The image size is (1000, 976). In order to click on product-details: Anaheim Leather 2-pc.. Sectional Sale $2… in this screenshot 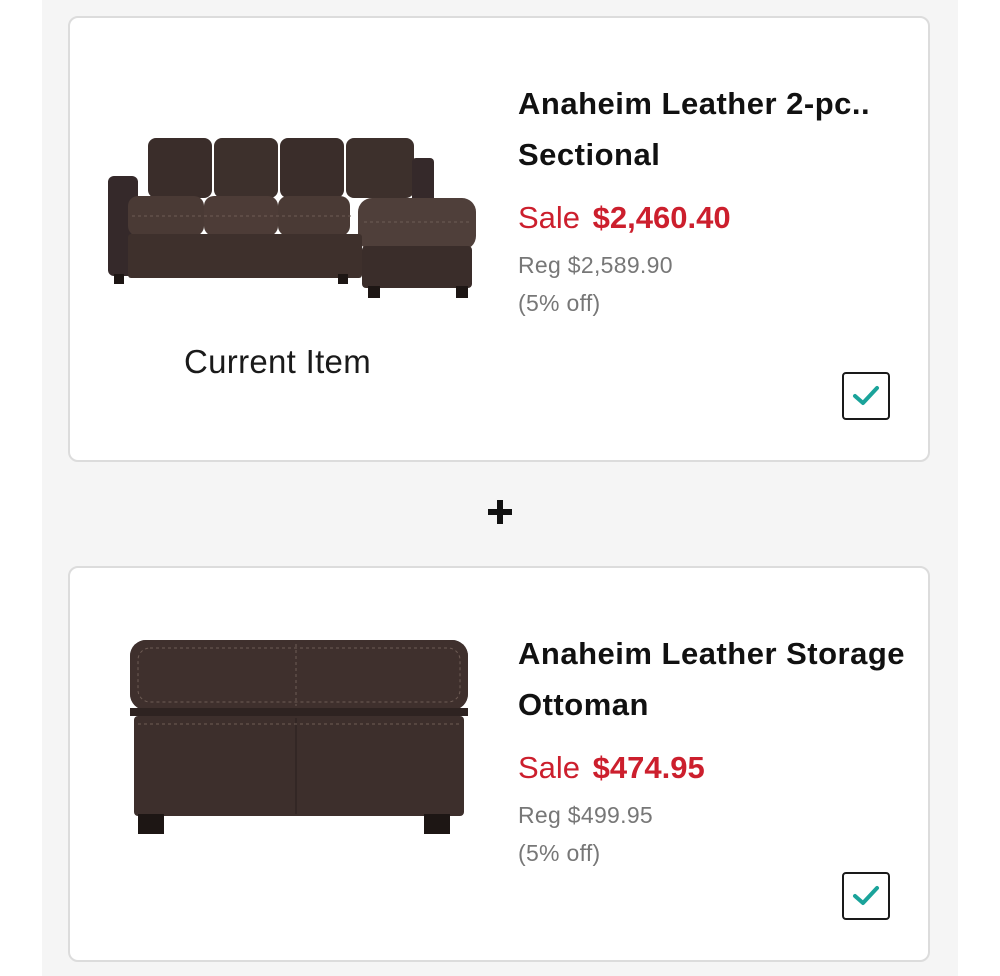, I will do `click(713, 198)`.